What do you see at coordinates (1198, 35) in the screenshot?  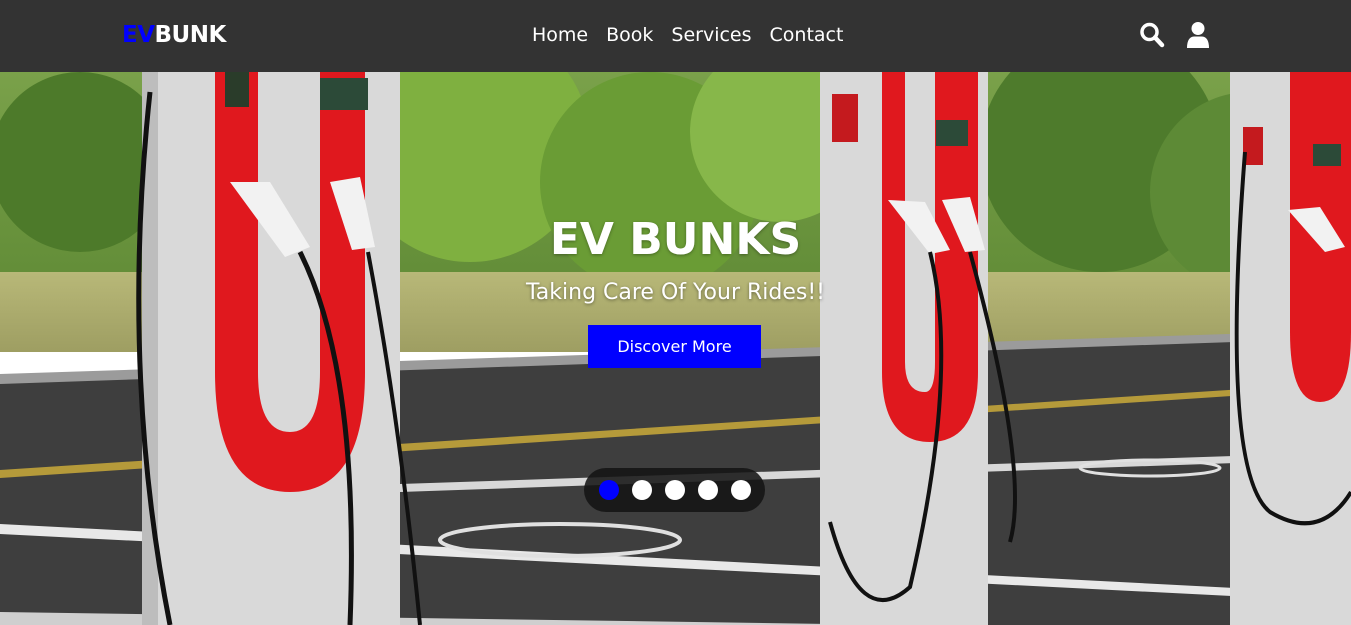 I see `user-icon` at bounding box center [1198, 35].